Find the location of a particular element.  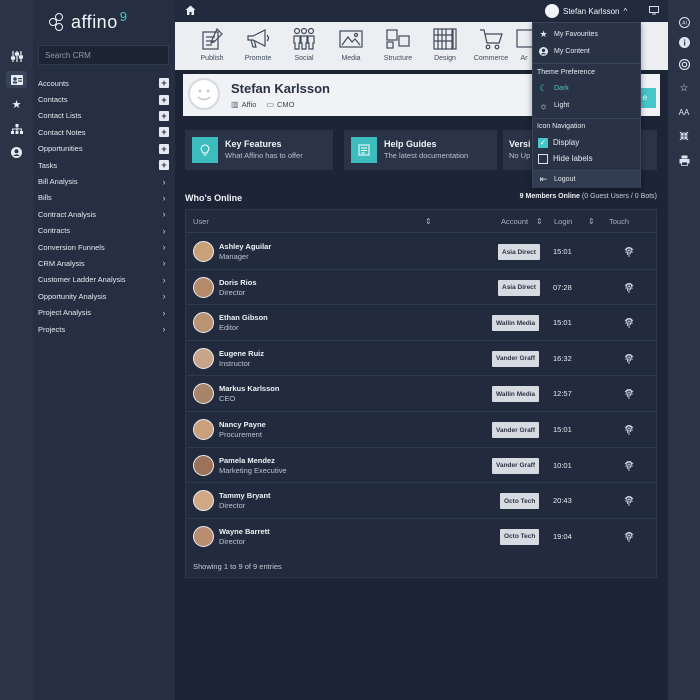

column-account: Account is located at coordinates (514, 221).